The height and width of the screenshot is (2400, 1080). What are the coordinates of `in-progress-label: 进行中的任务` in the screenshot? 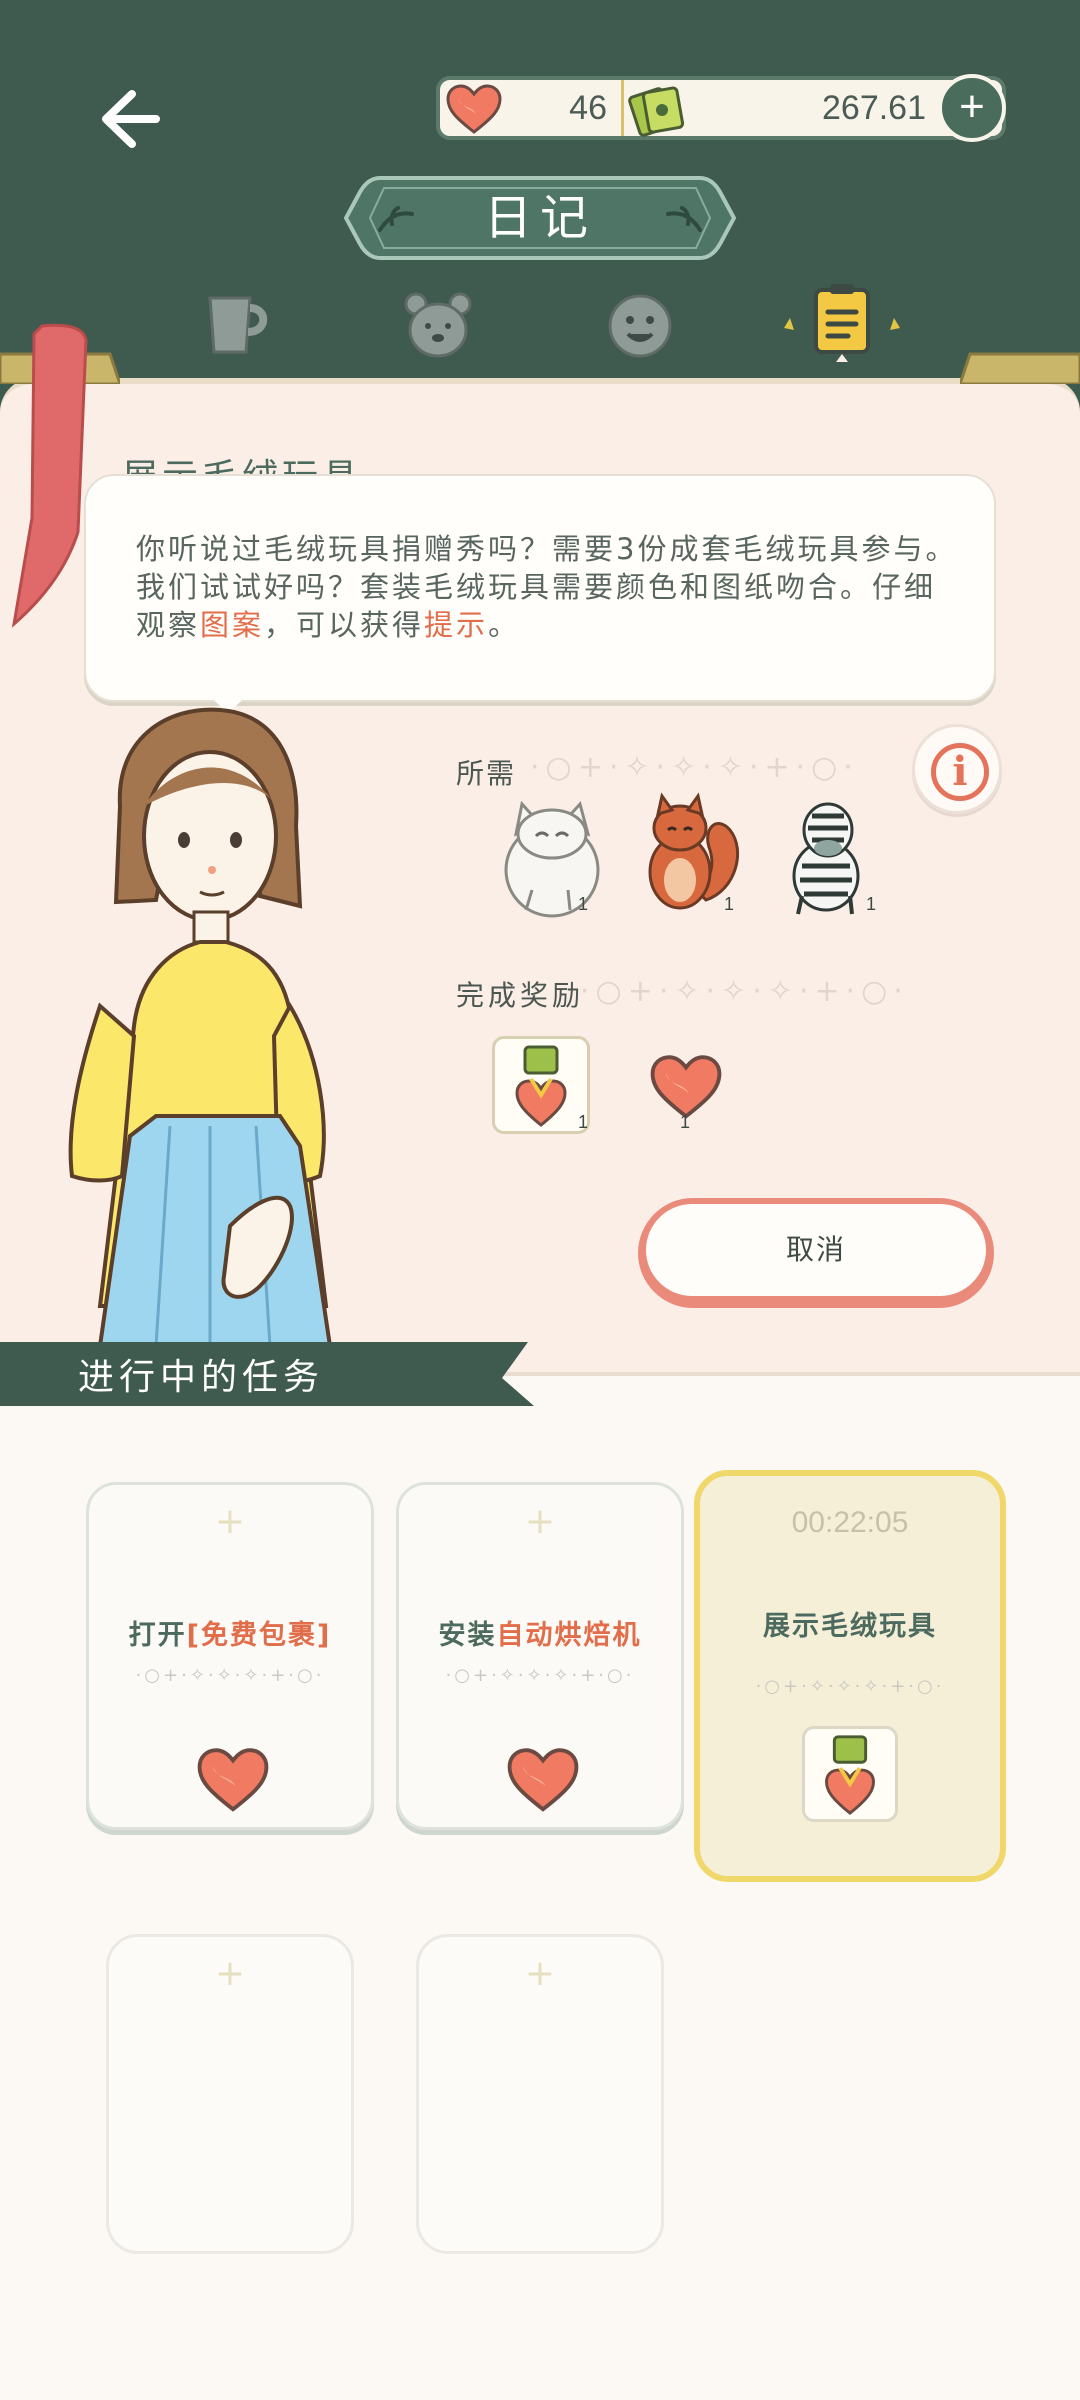 It's located at (201, 1377).